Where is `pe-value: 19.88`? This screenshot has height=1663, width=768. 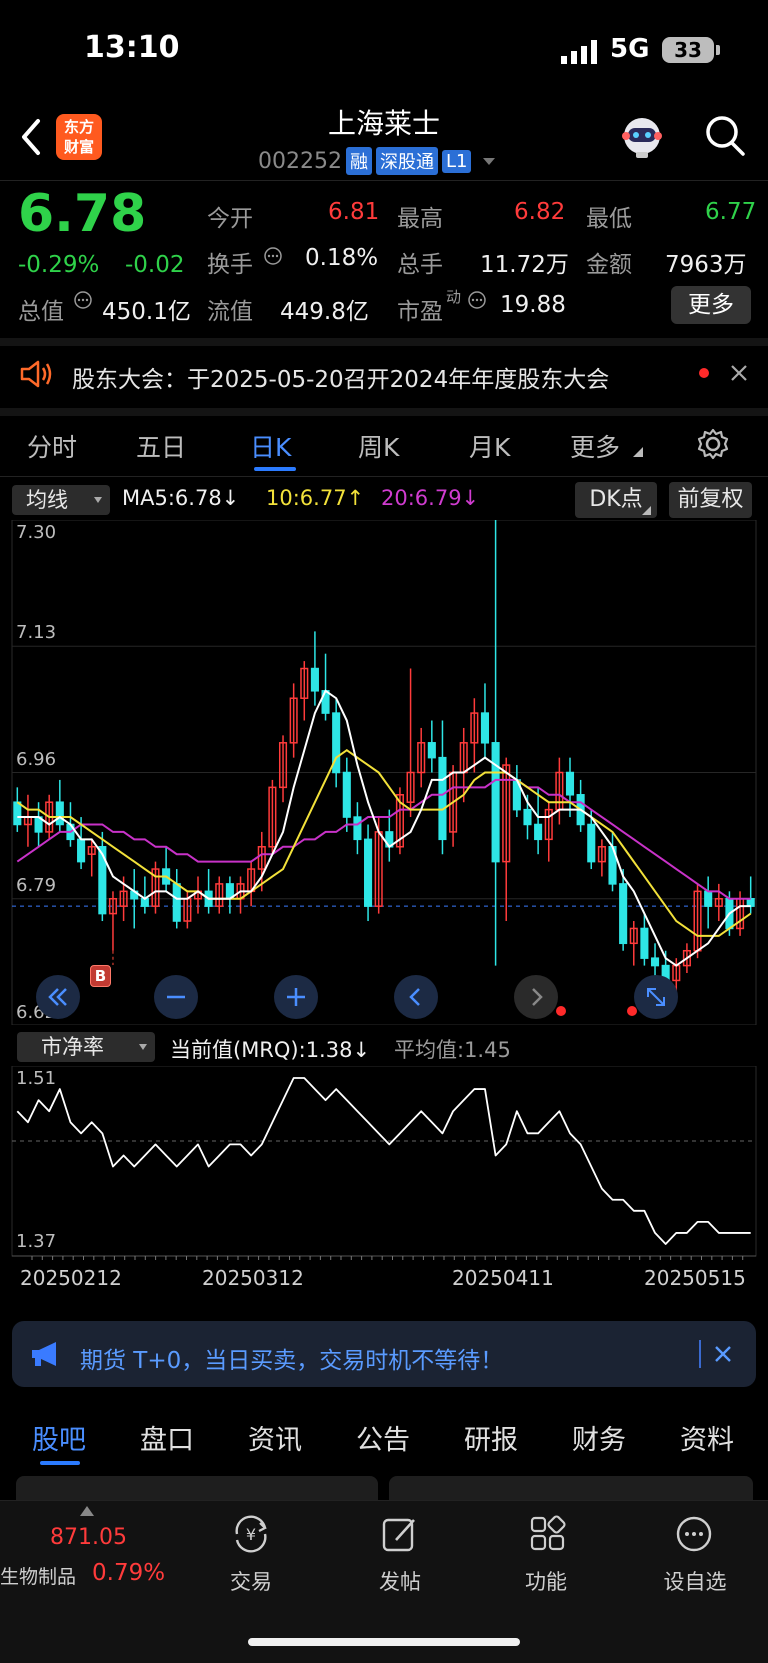
pe-value: 19.88 is located at coordinates (533, 305).